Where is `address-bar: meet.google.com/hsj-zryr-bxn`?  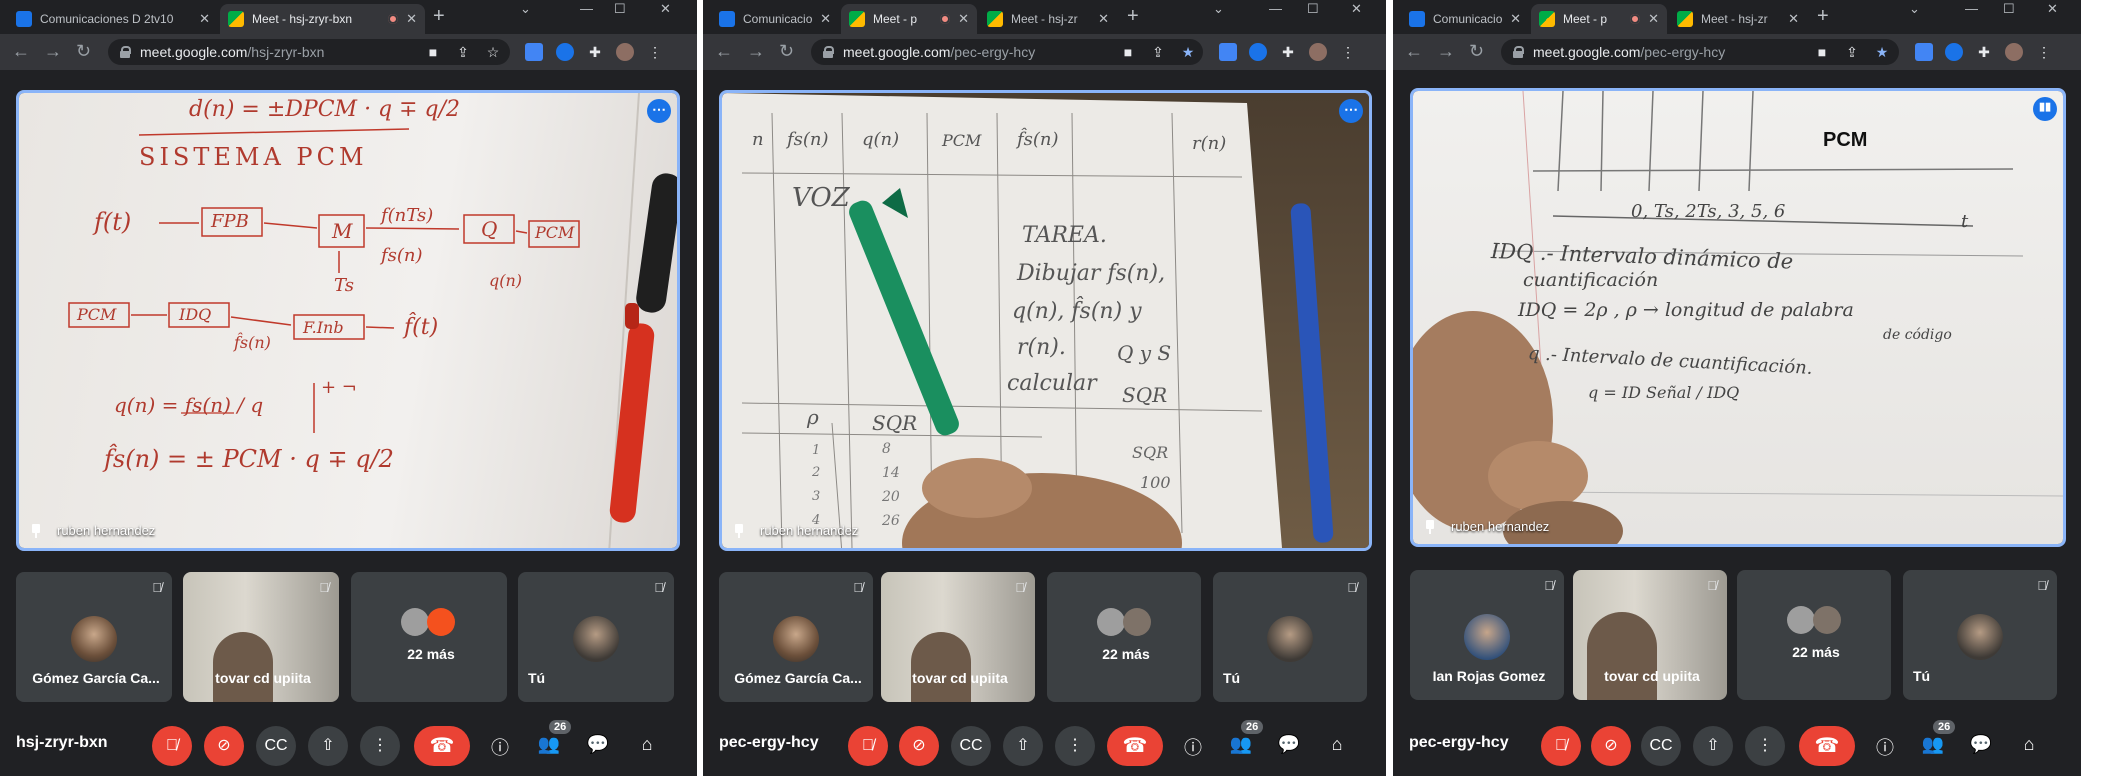
address-bar: meet.google.com/hsj-zryr-bxn is located at coordinates (309, 52).